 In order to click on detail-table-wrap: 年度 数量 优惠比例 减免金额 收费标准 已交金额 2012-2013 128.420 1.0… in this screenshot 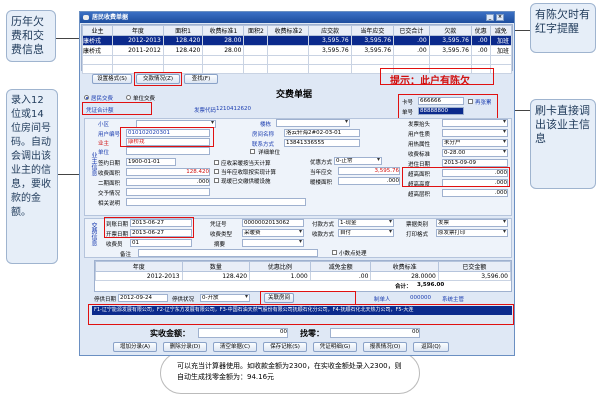, I will do `click(303, 276)`.